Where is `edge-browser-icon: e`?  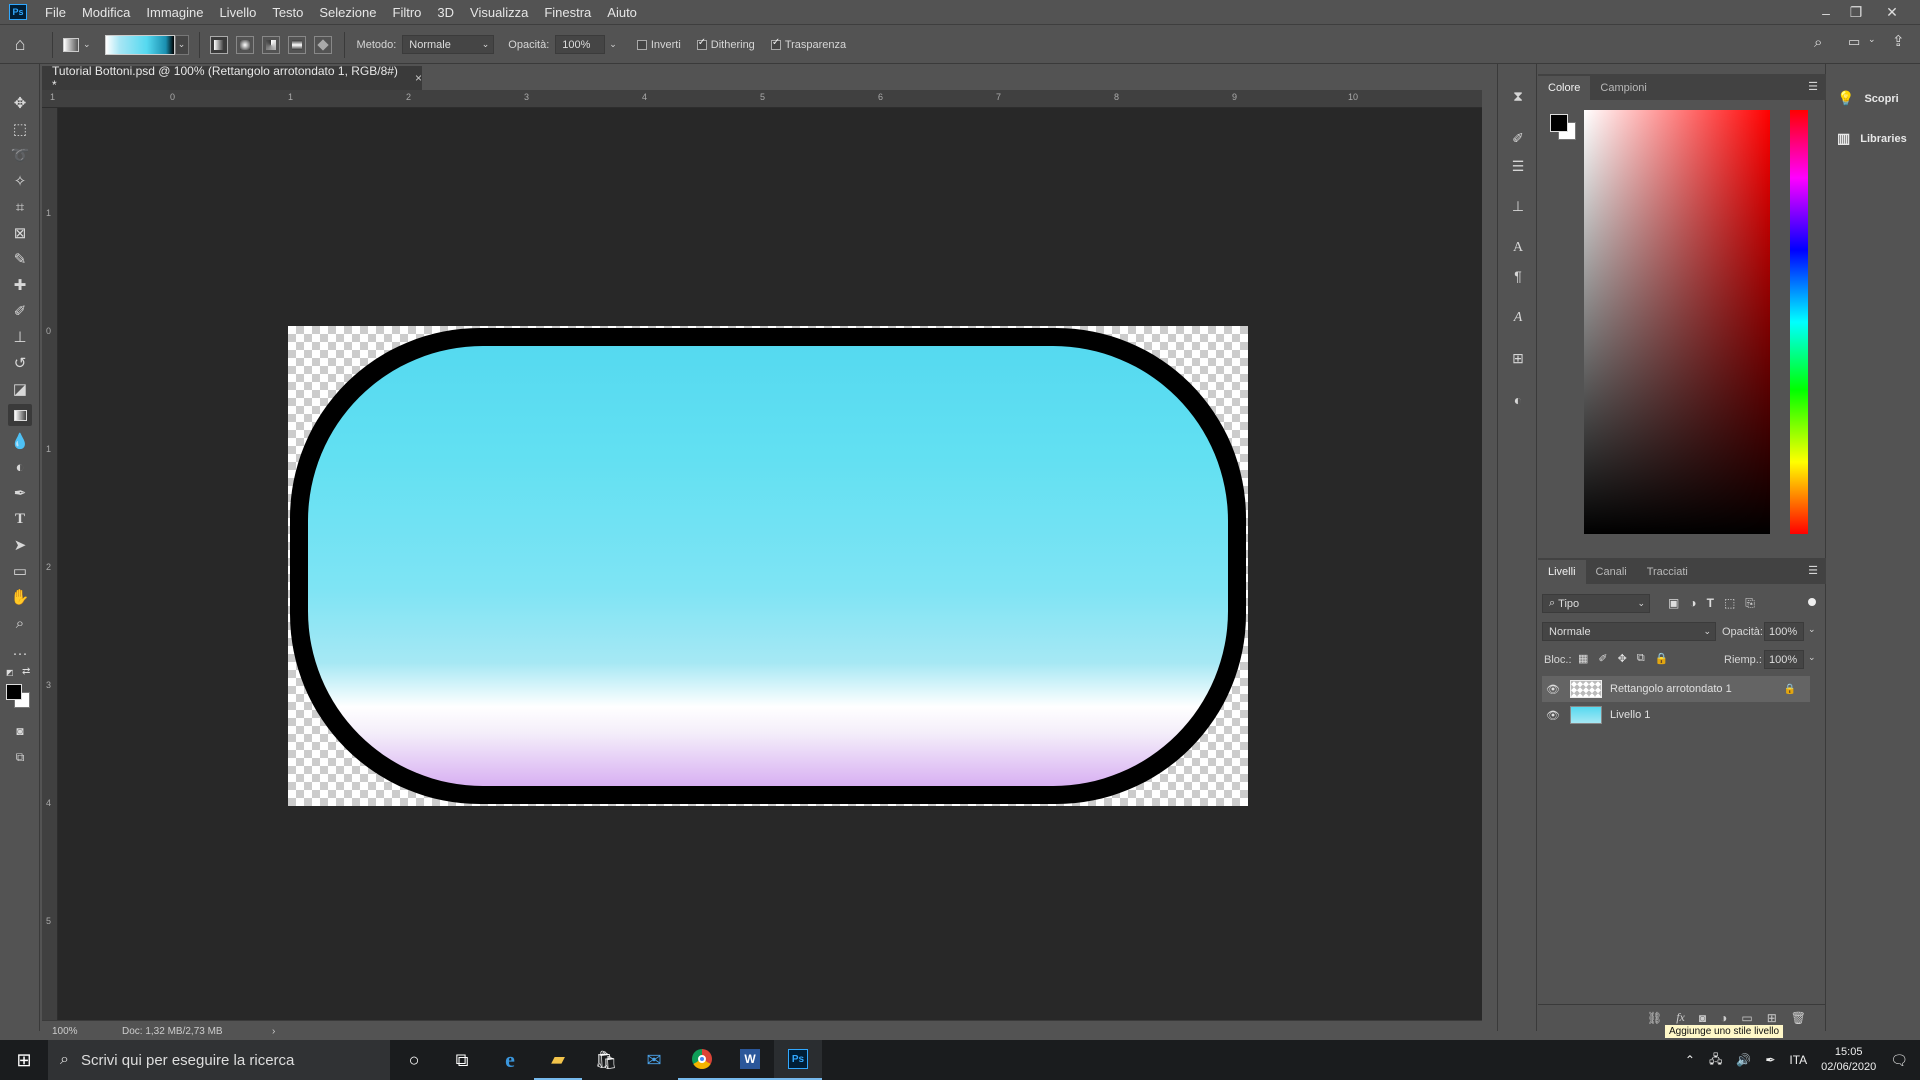 edge-browser-icon: e is located at coordinates (510, 1060).